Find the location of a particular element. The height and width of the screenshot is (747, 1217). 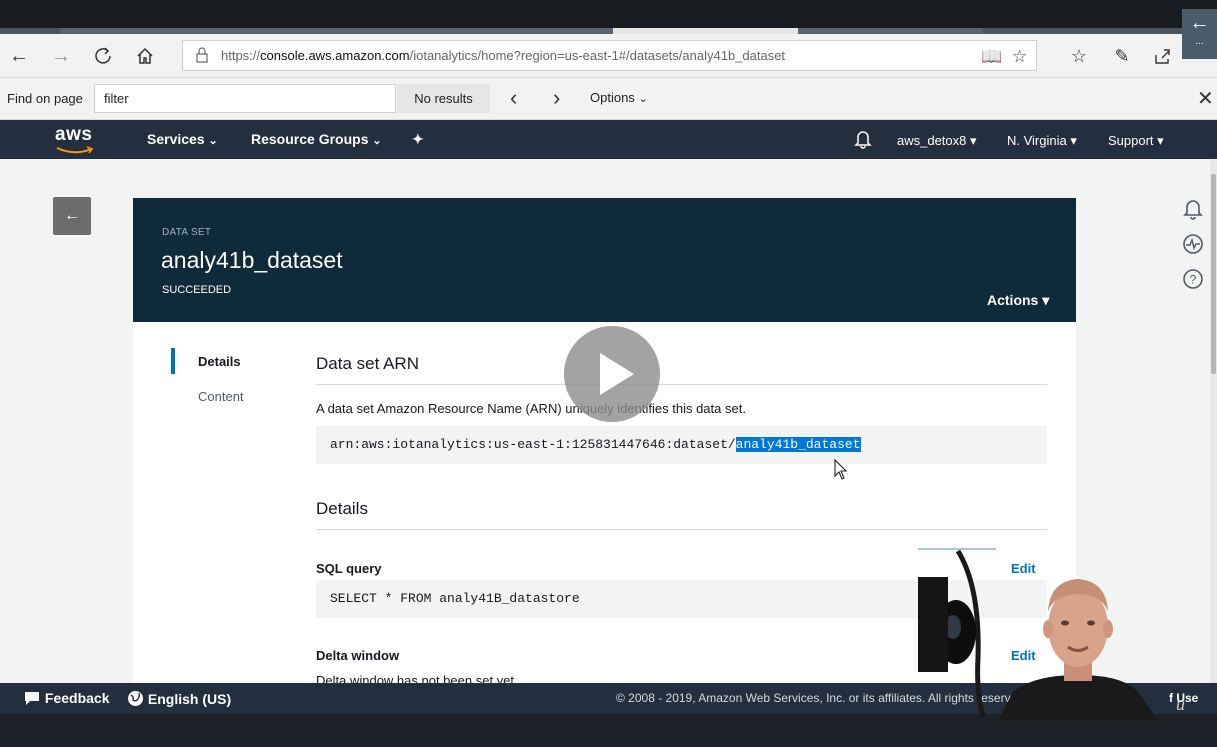

region-menu: N. Virginia ▾ is located at coordinates (1042, 141).